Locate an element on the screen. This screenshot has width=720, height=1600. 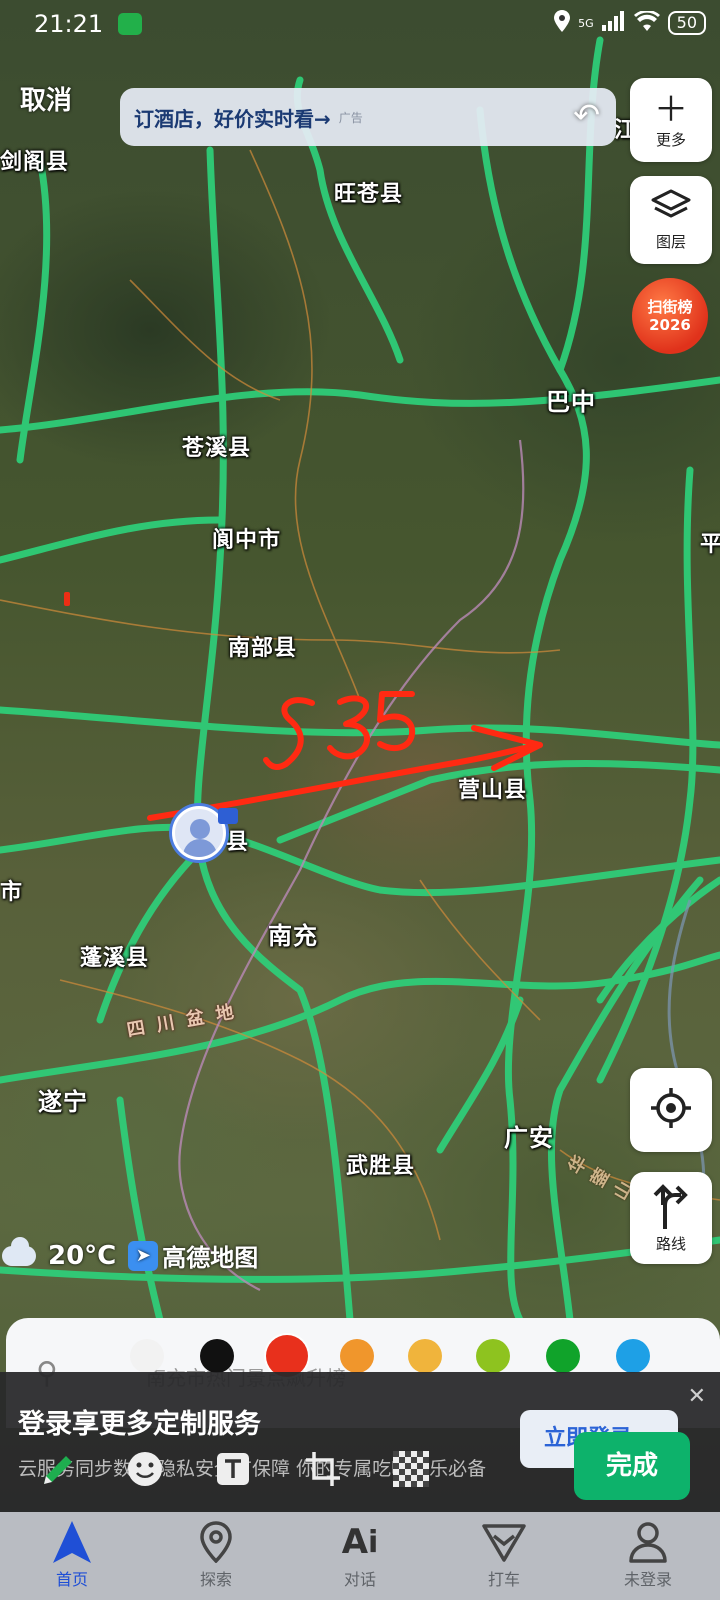
network-label: 5G is located at coordinates (586, 23).